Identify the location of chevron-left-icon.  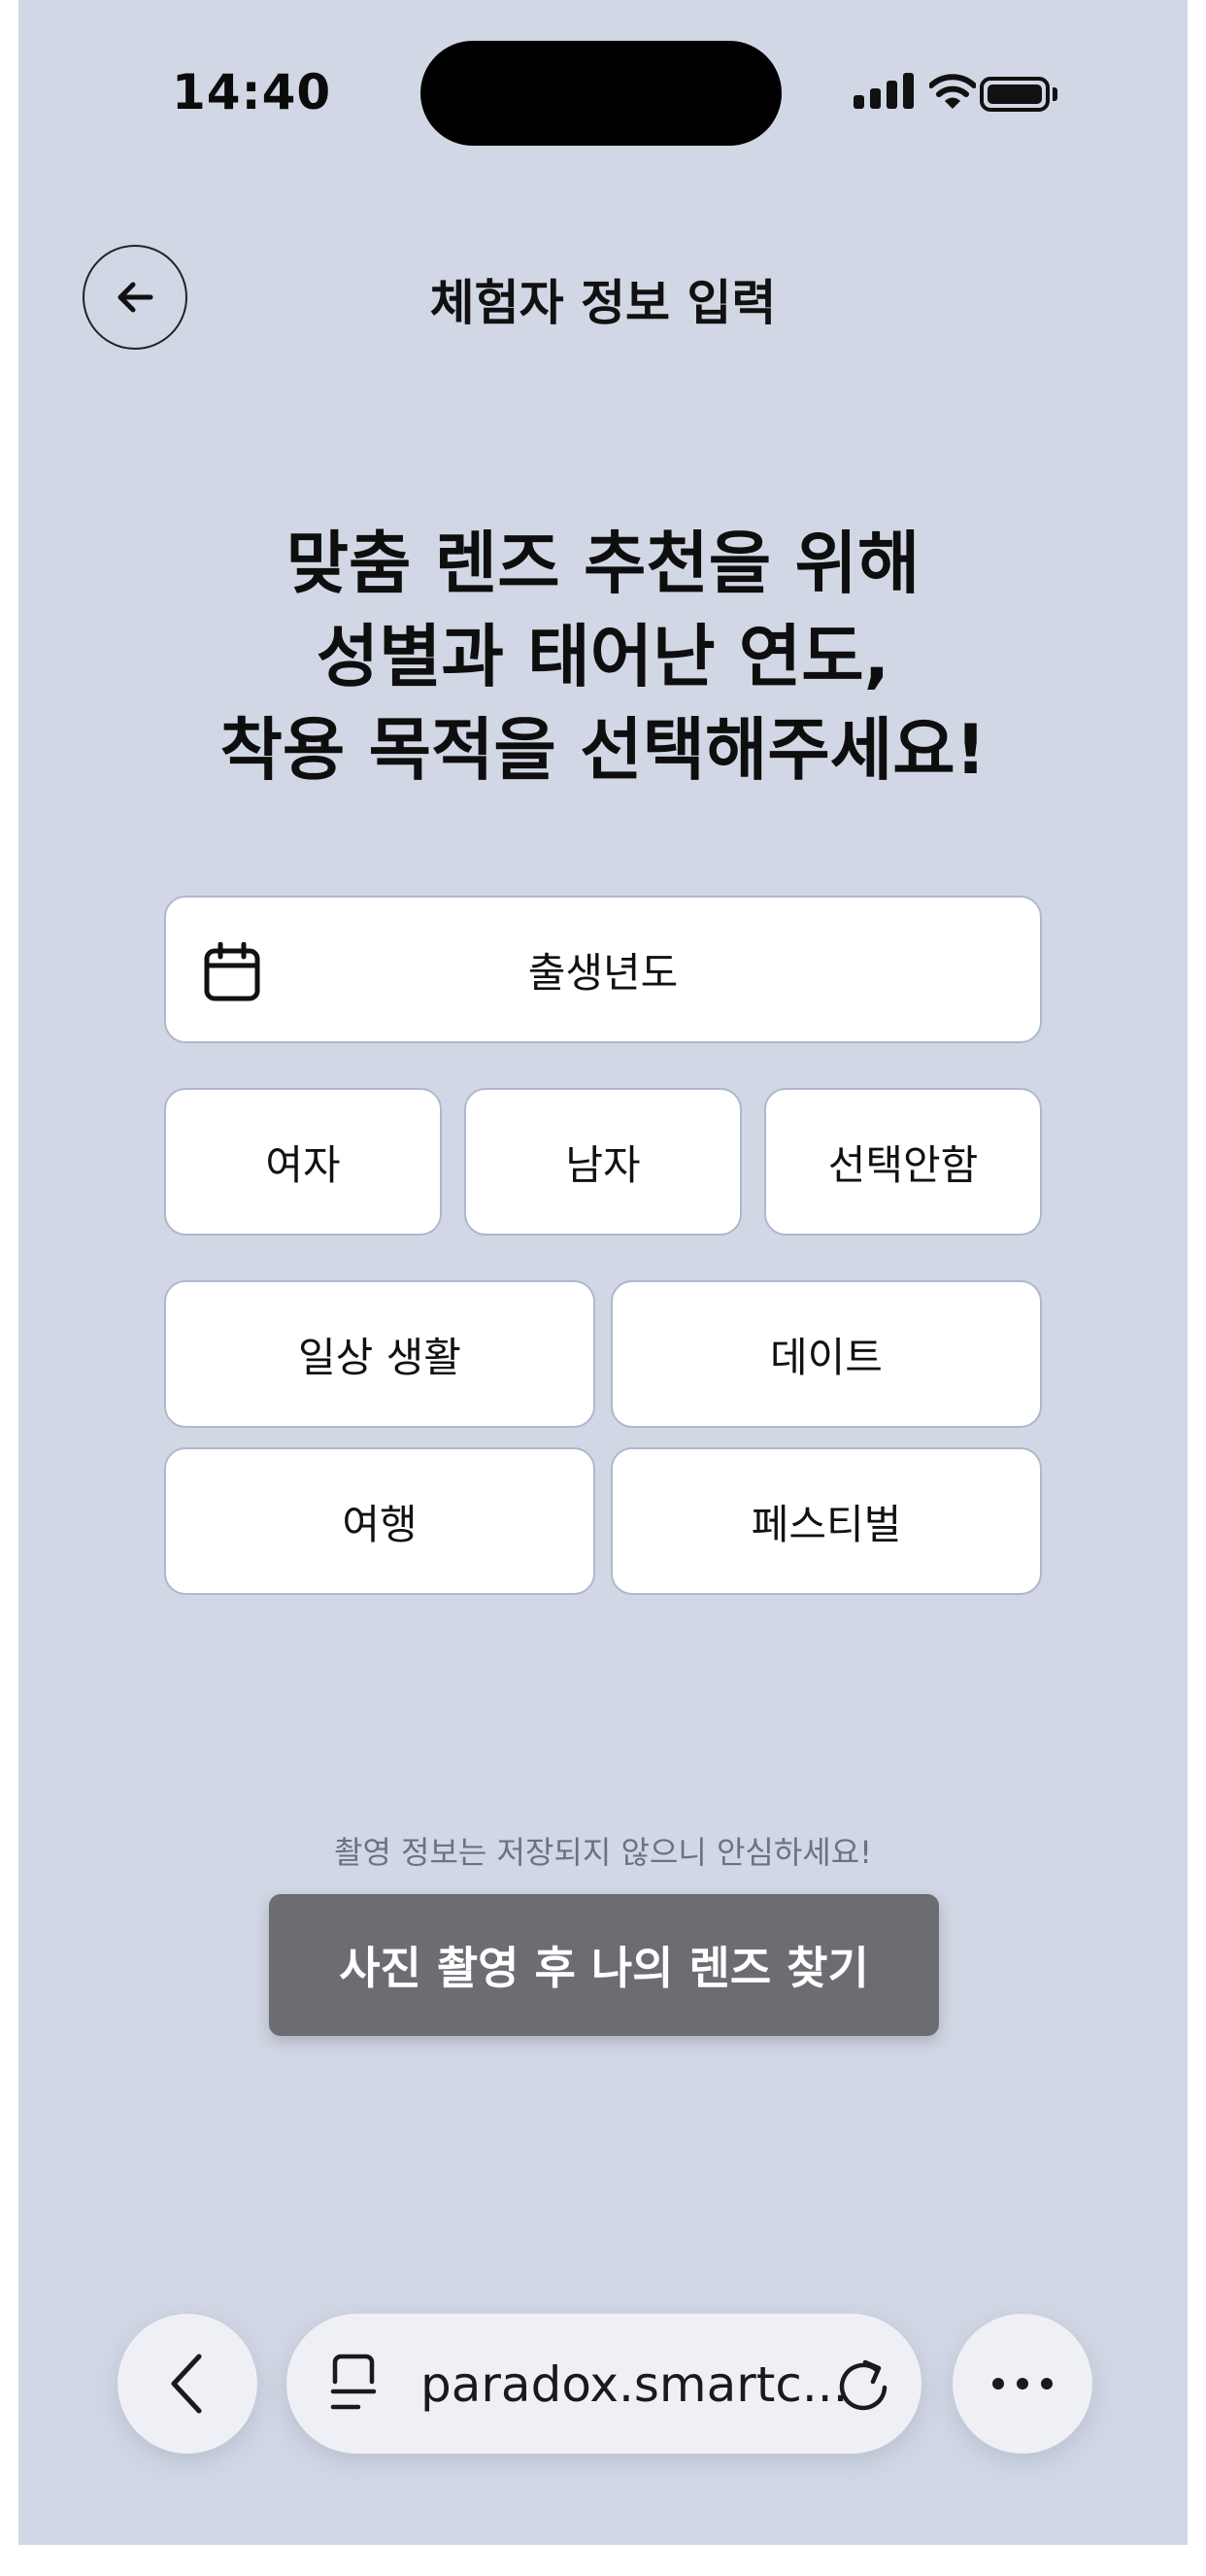
(186, 2384).